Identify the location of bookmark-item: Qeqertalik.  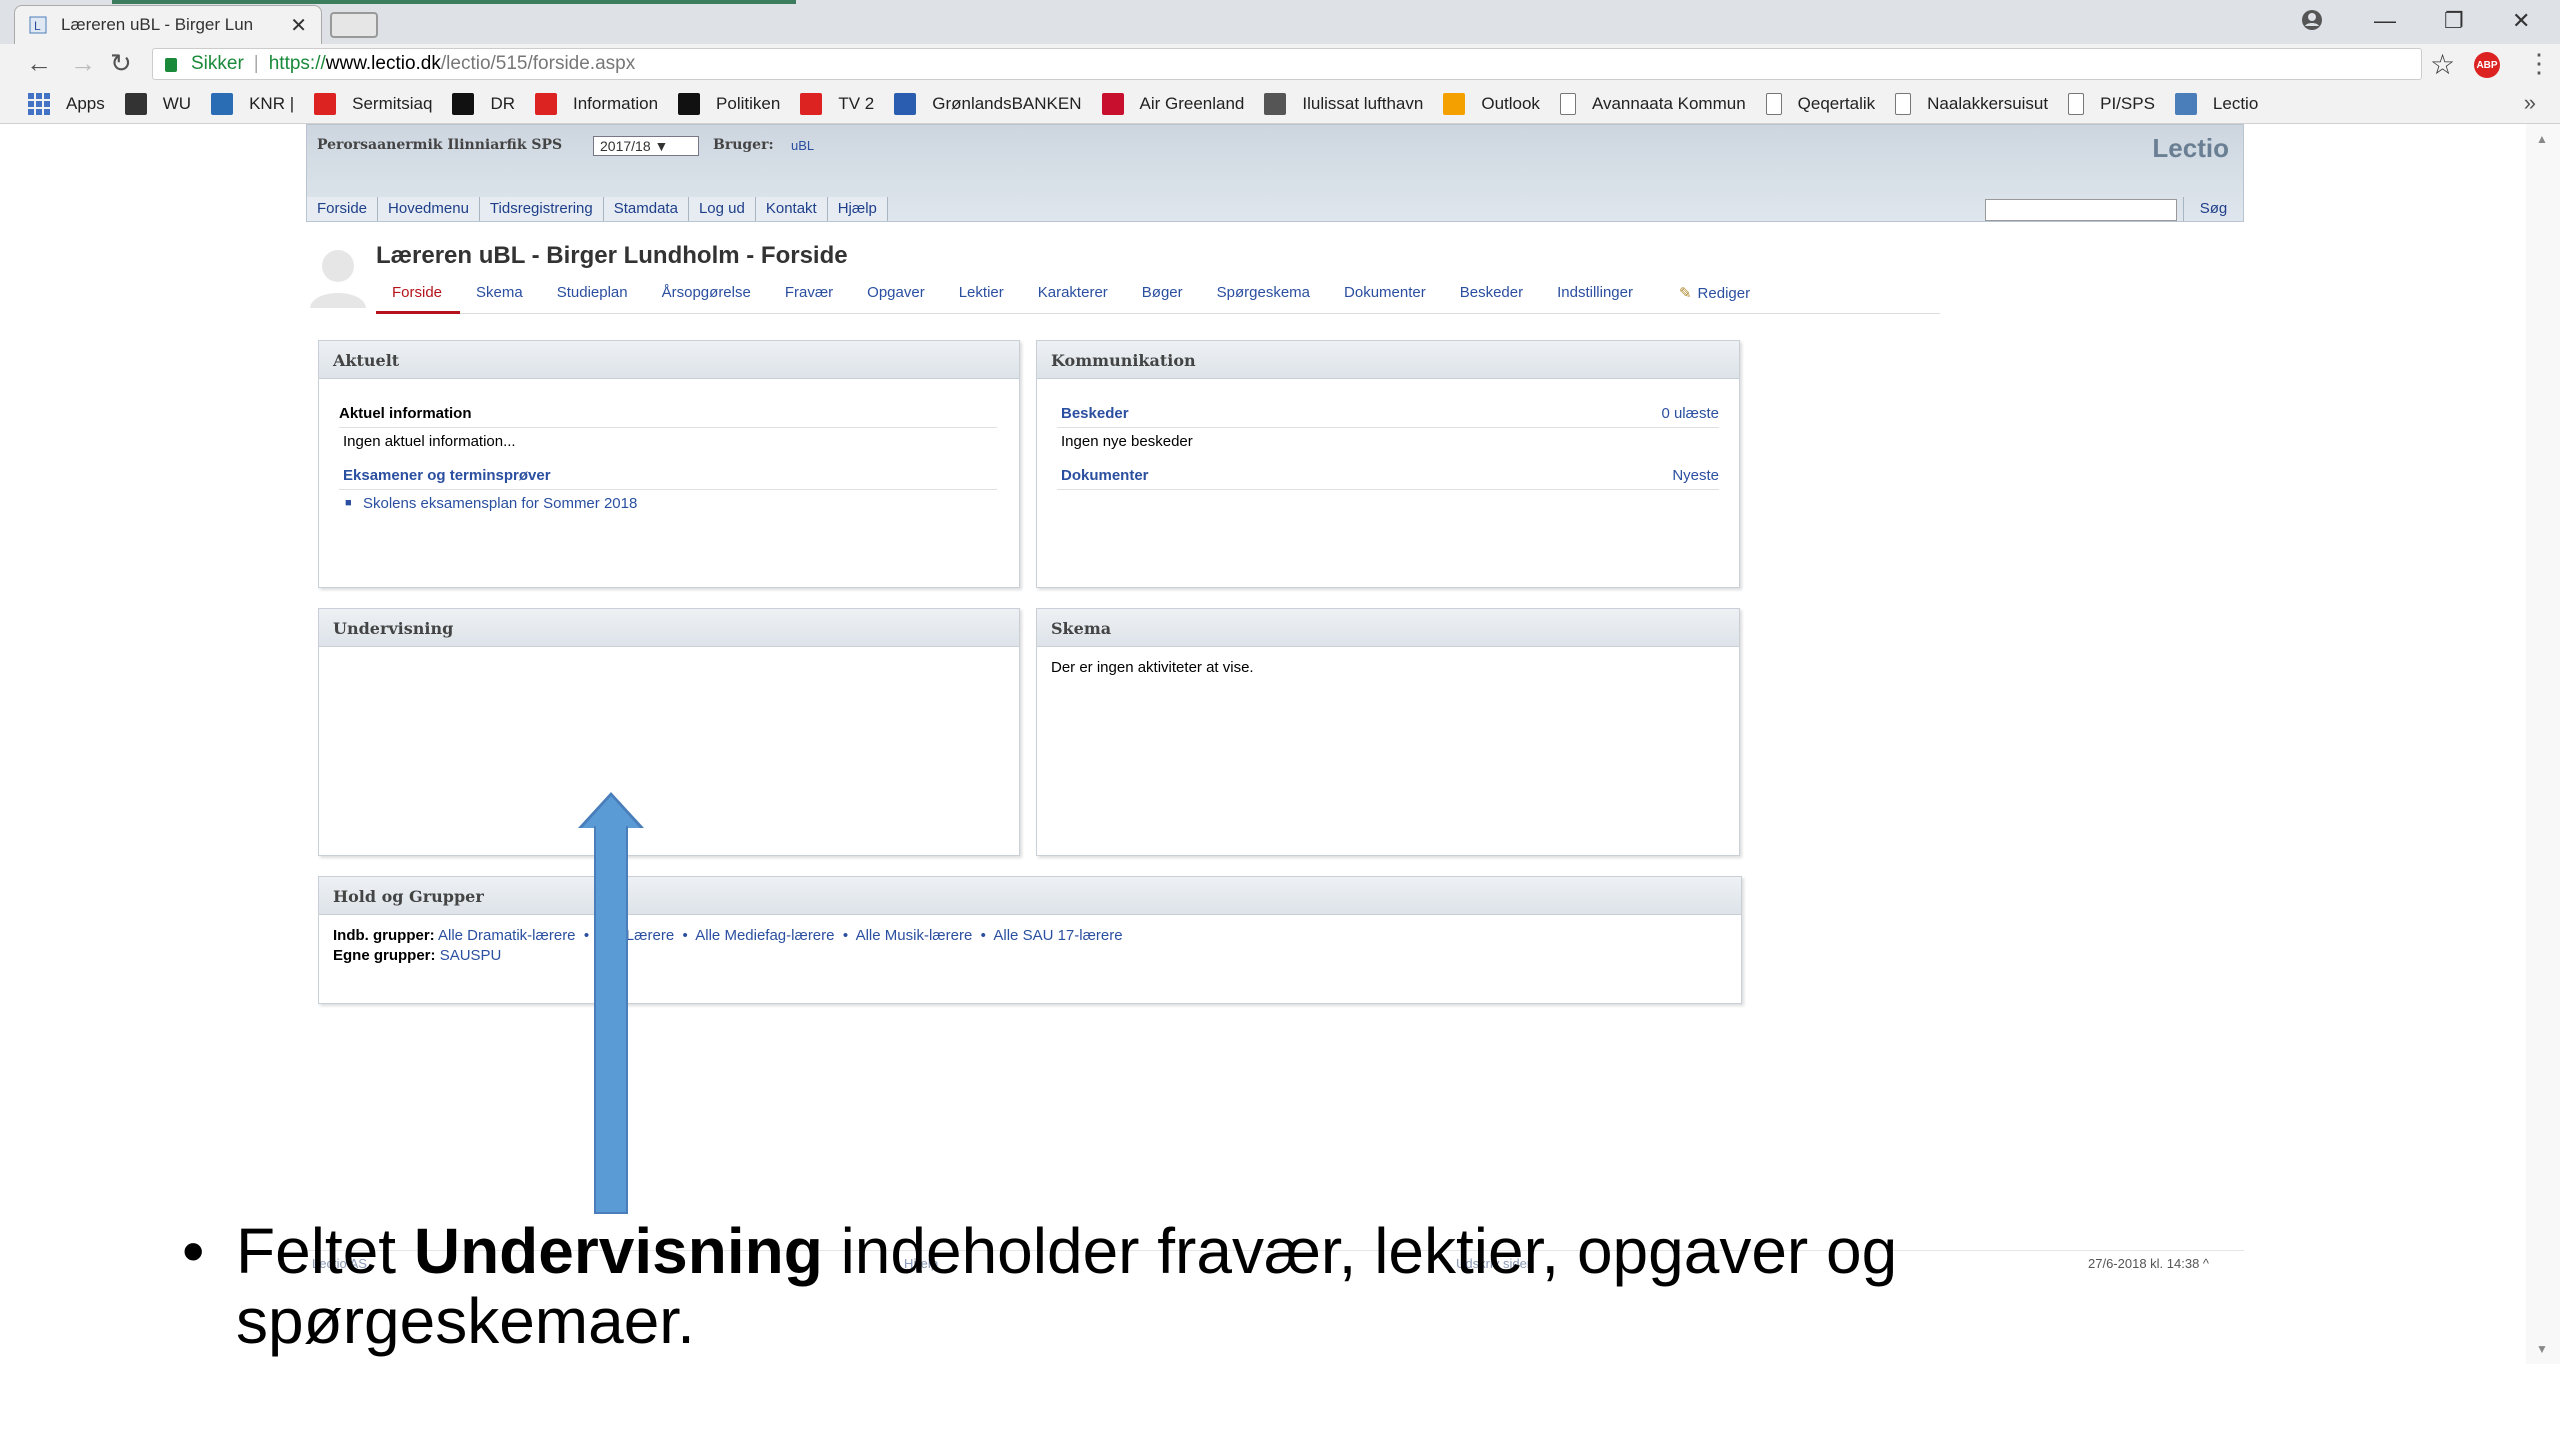
(1820, 103).